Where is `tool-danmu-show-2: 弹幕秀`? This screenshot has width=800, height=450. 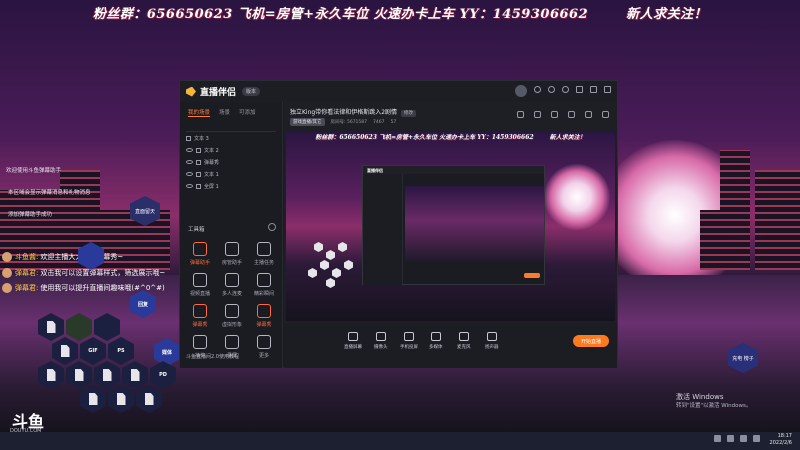
tool-danmu-show-2: 弹幕秀 is located at coordinates (264, 316).